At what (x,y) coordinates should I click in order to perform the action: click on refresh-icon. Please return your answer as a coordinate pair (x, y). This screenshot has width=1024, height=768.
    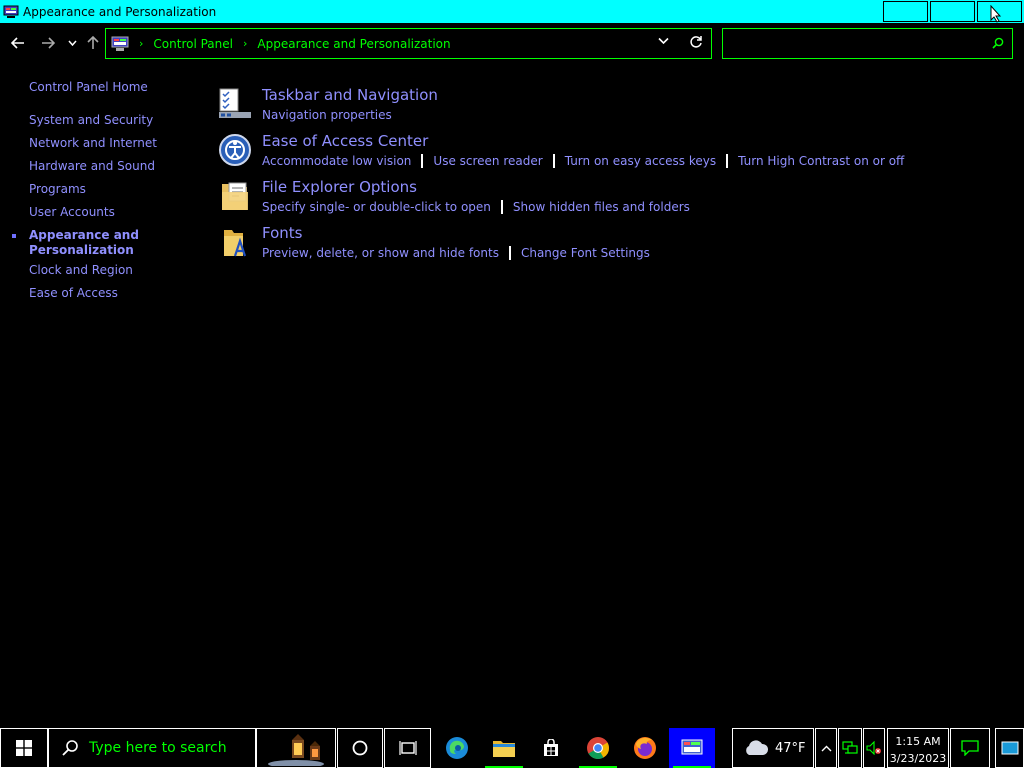
    Looking at the image, I should click on (696, 42).